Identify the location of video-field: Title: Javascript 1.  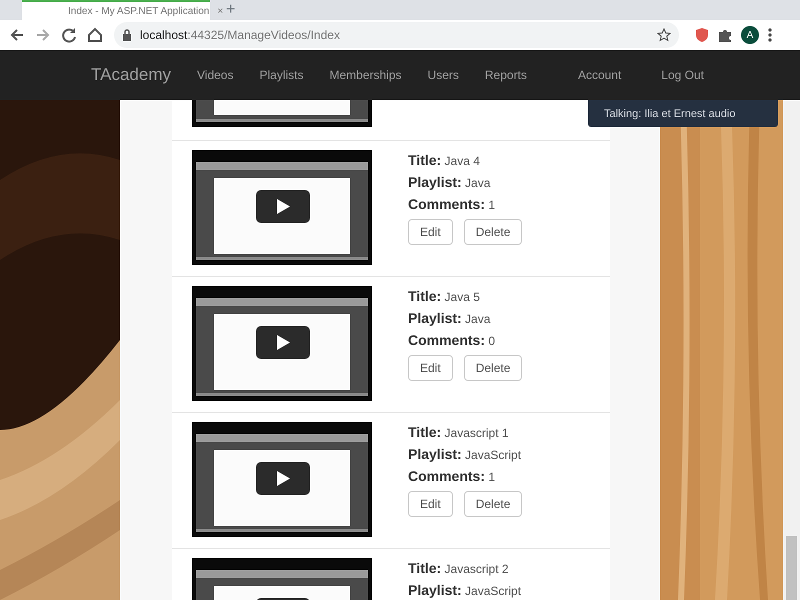
(471, 433).